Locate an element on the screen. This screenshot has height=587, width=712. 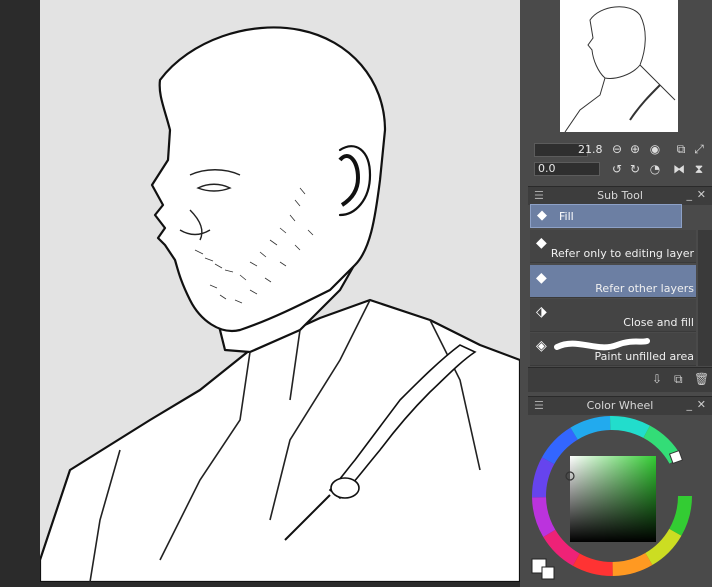
subtool-item-label: Refer only to editing layer is located at coordinates (622, 253).